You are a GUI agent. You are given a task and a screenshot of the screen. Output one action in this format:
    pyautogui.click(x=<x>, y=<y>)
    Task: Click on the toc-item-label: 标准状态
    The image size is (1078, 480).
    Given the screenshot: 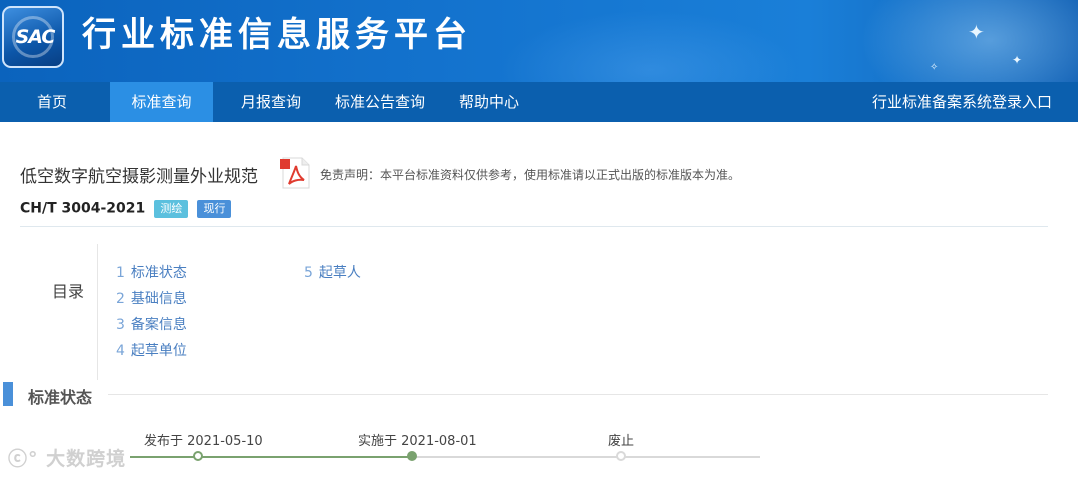 What is the action you would take?
    pyautogui.click(x=158, y=273)
    